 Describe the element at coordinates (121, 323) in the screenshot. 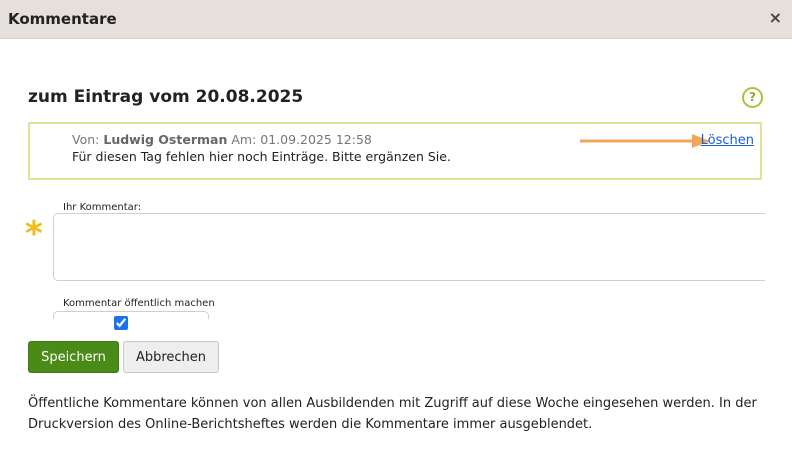

I see `public-checkbox` at that location.